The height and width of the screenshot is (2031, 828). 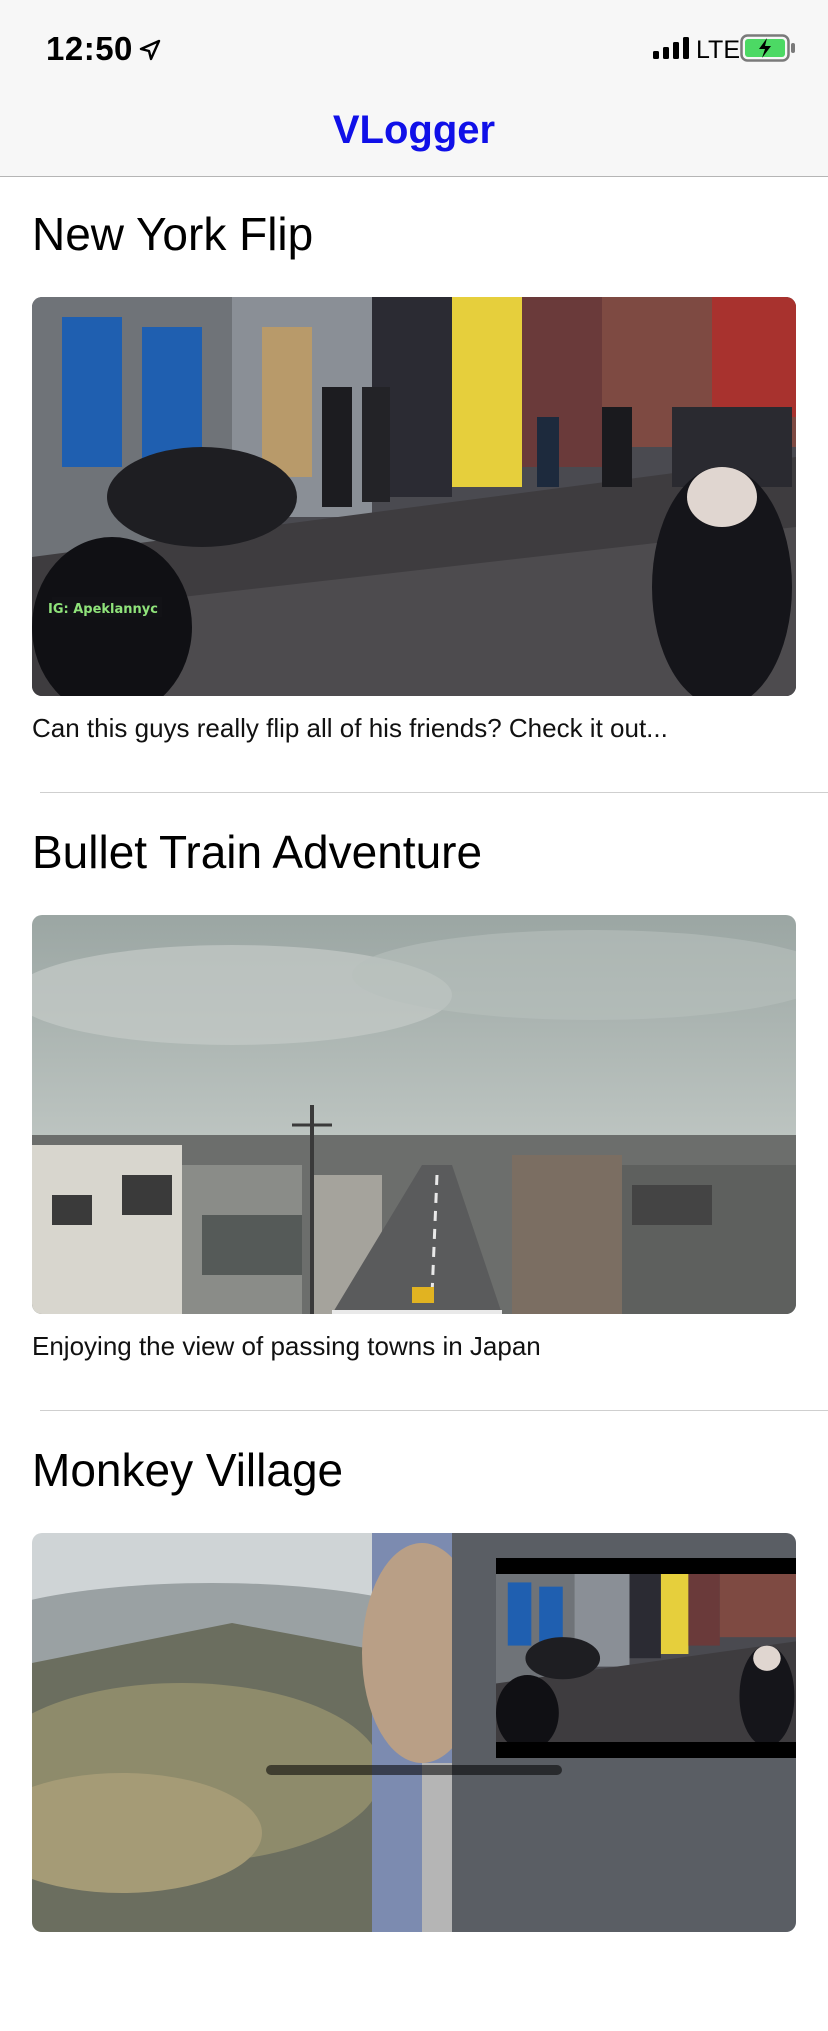 I want to click on battery-charging-icon, so click(x=767, y=48).